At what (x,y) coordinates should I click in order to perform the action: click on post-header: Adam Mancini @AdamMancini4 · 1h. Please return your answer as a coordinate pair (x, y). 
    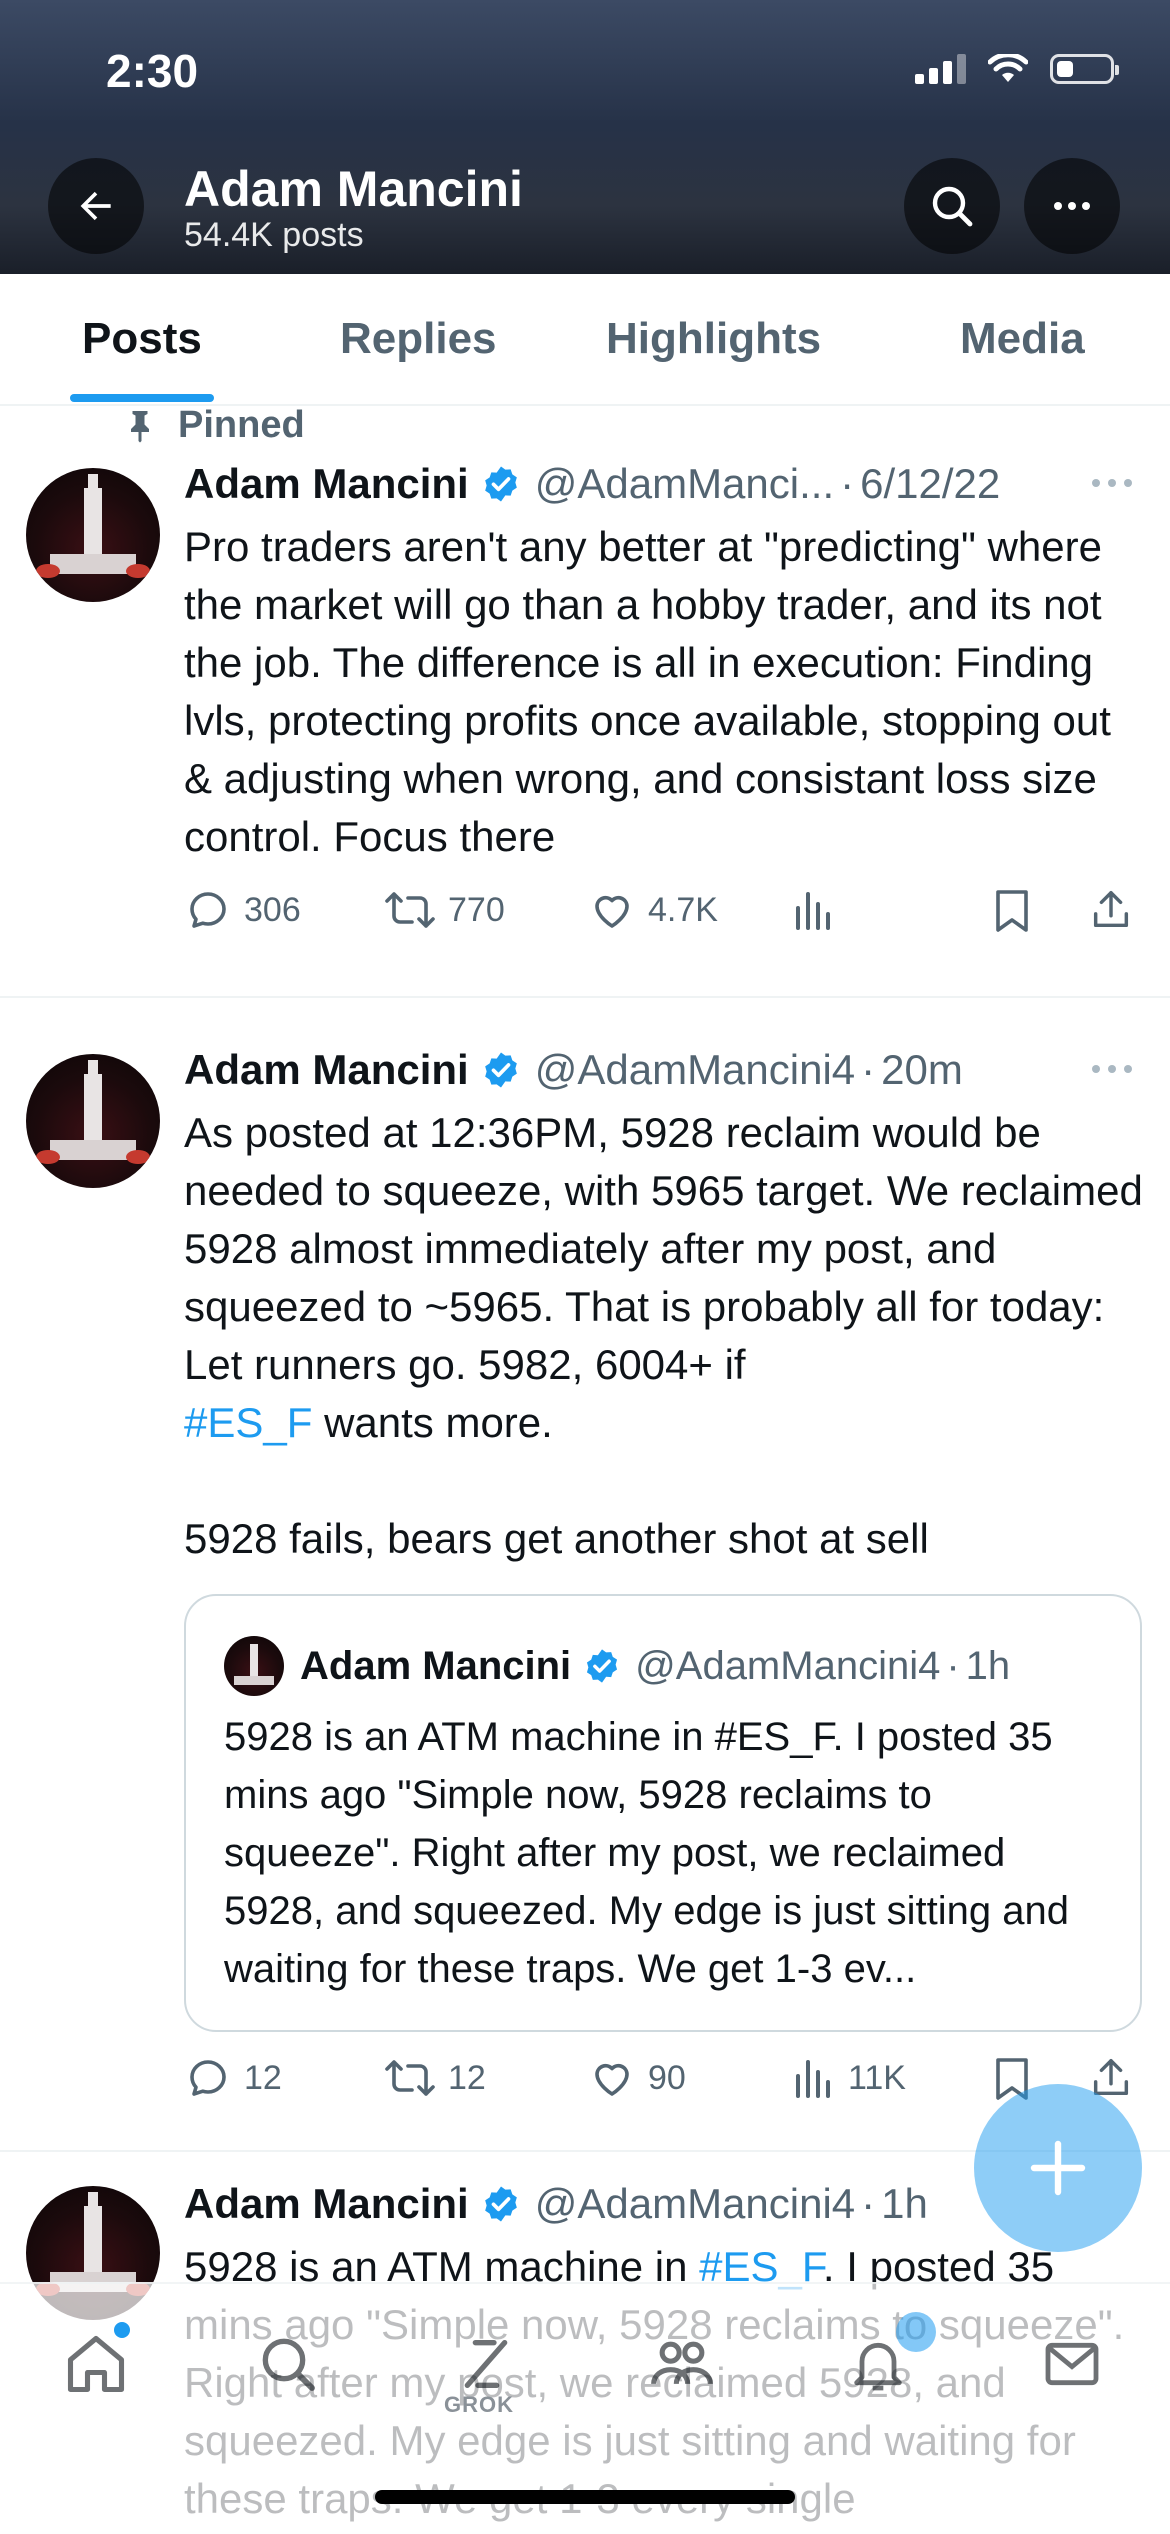
    Looking at the image, I should click on (556, 2204).